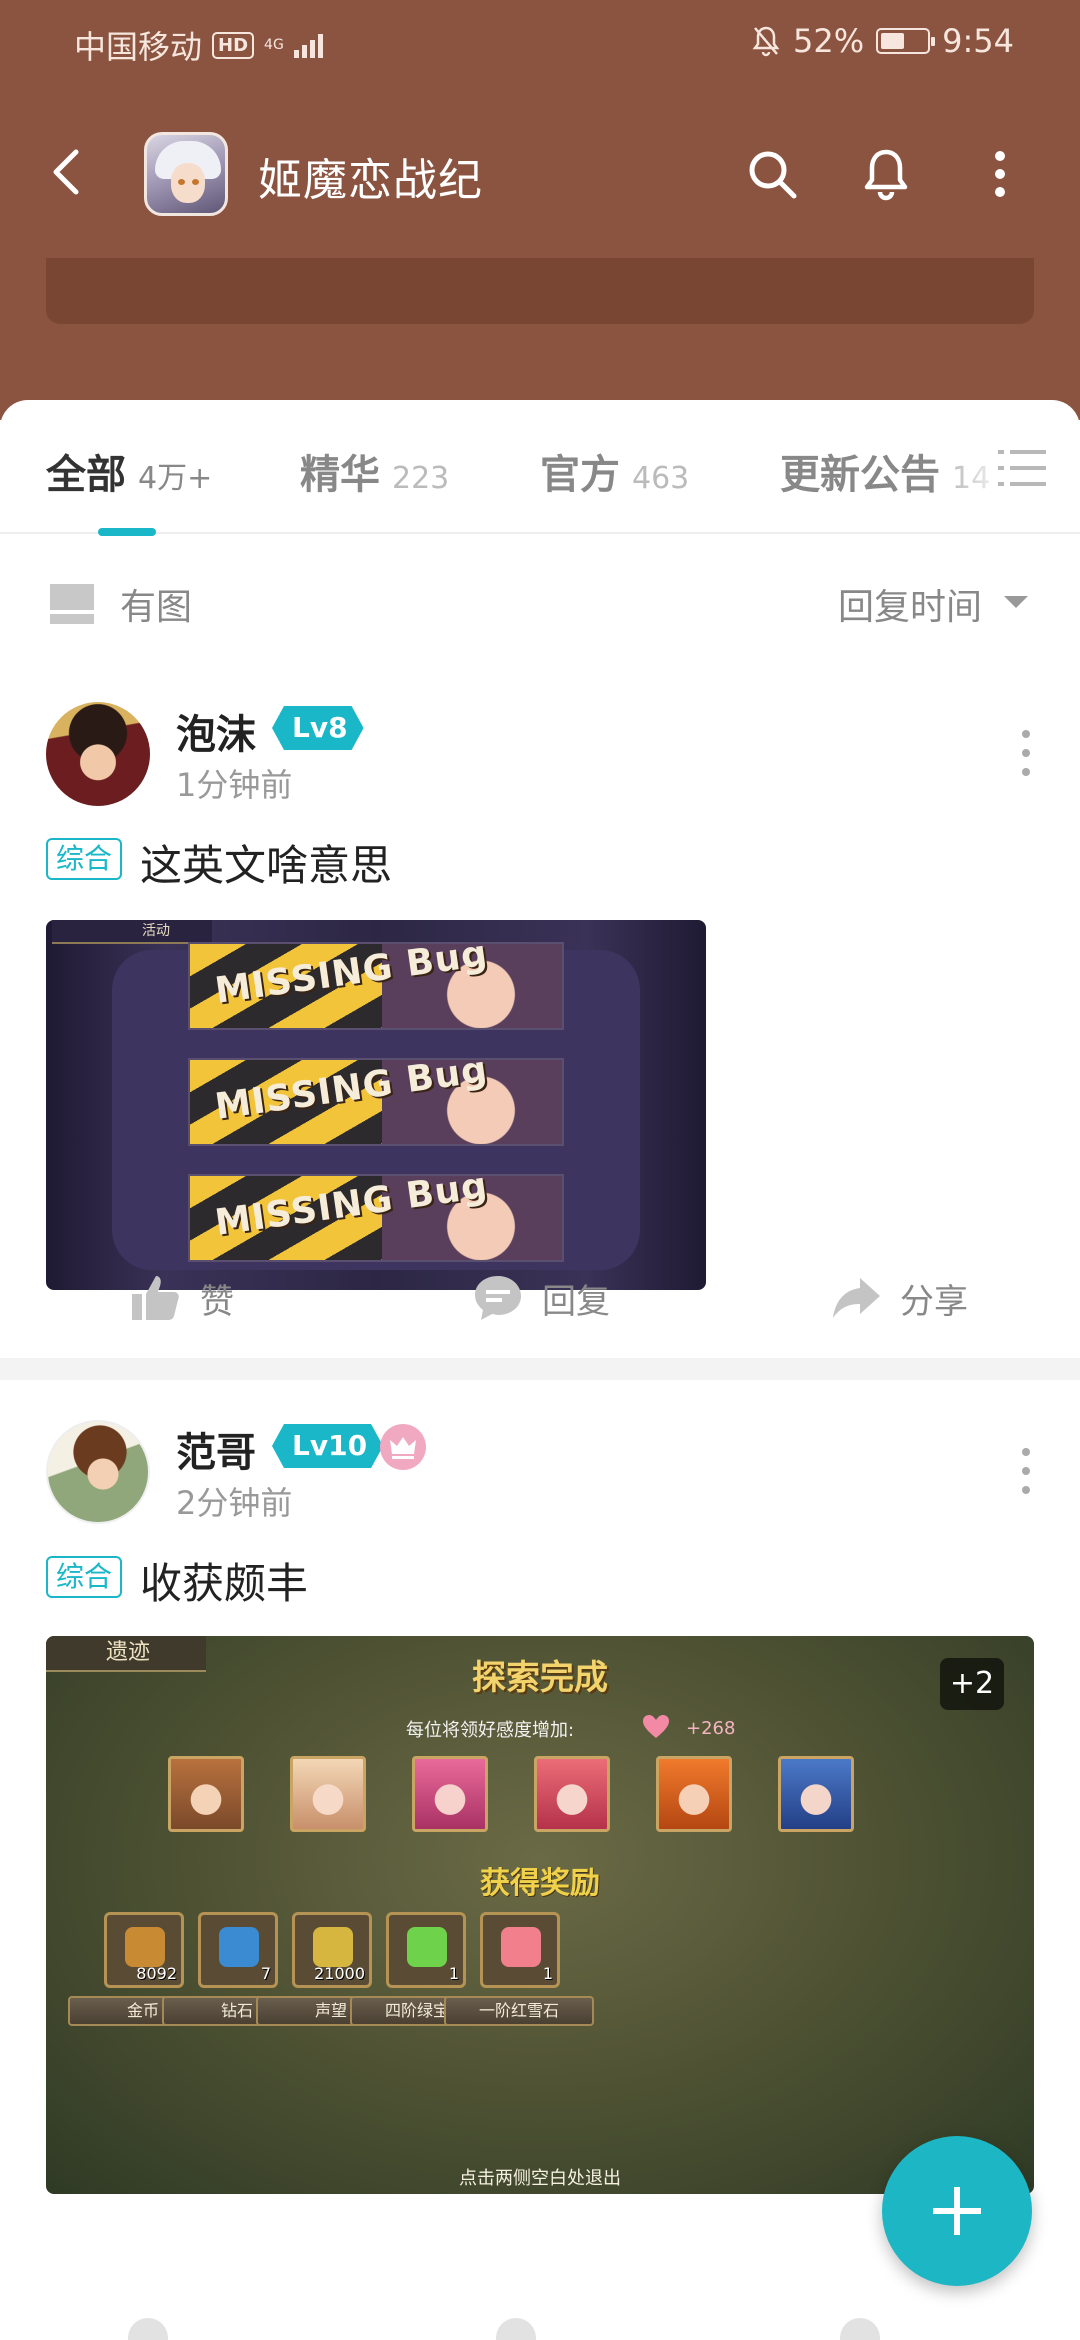  Describe the element at coordinates (766, 41) in the screenshot. I see `mute-bell-icon` at that location.